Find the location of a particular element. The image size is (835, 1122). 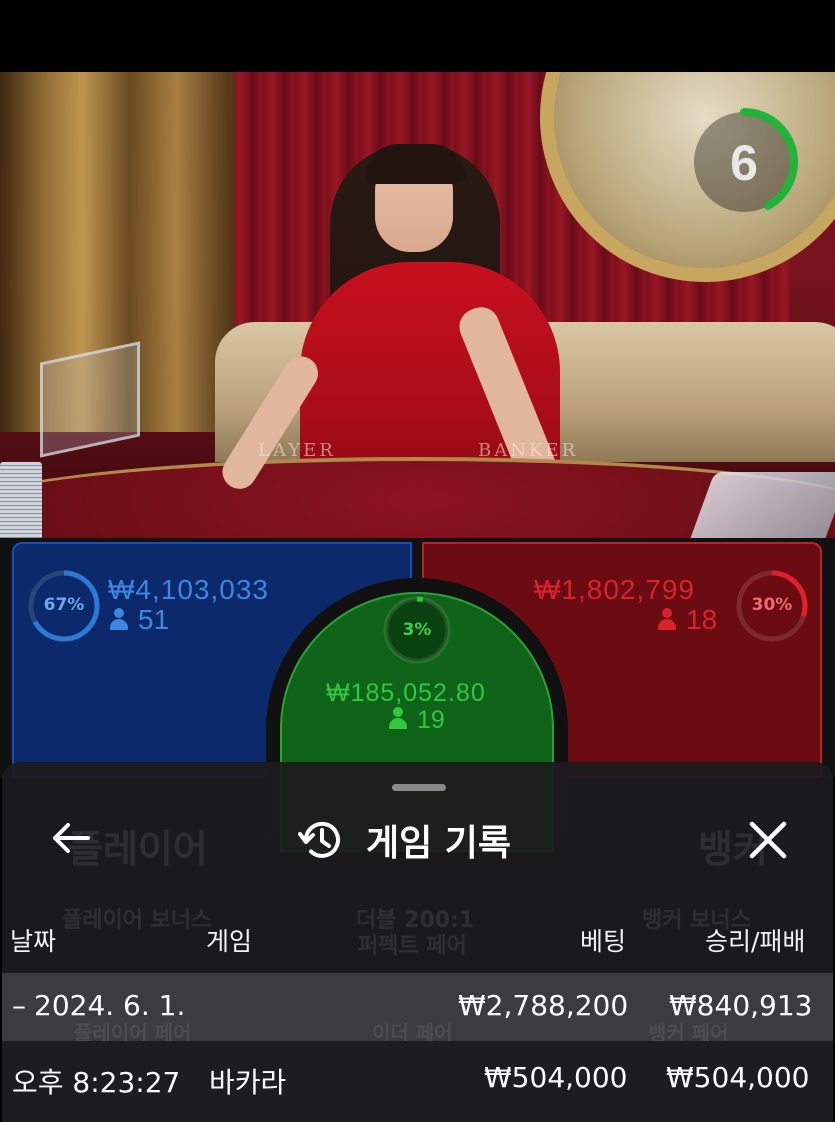

banker-bettor-count: 18 is located at coordinates (687, 620).